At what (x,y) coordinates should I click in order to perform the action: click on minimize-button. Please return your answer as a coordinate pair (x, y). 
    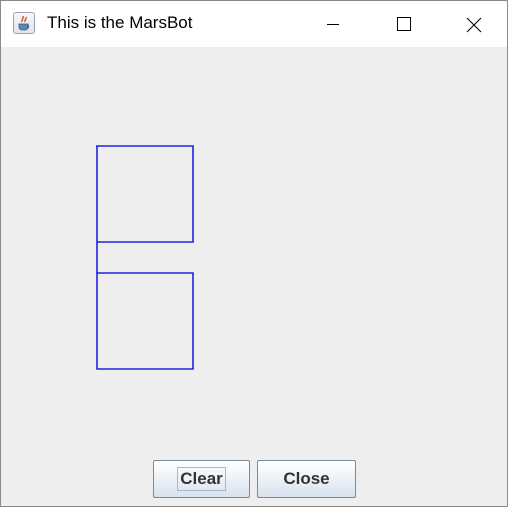
    Looking at the image, I should click on (333, 24).